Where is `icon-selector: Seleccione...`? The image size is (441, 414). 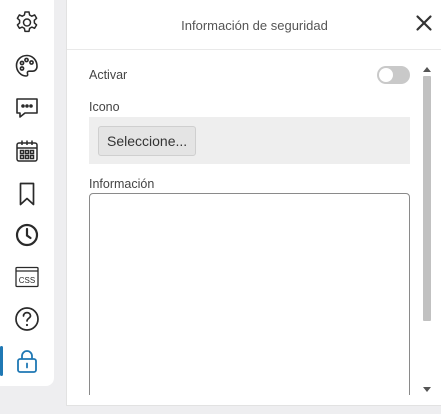 icon-selector: Seleccione... is located at coordinates (249, 140).